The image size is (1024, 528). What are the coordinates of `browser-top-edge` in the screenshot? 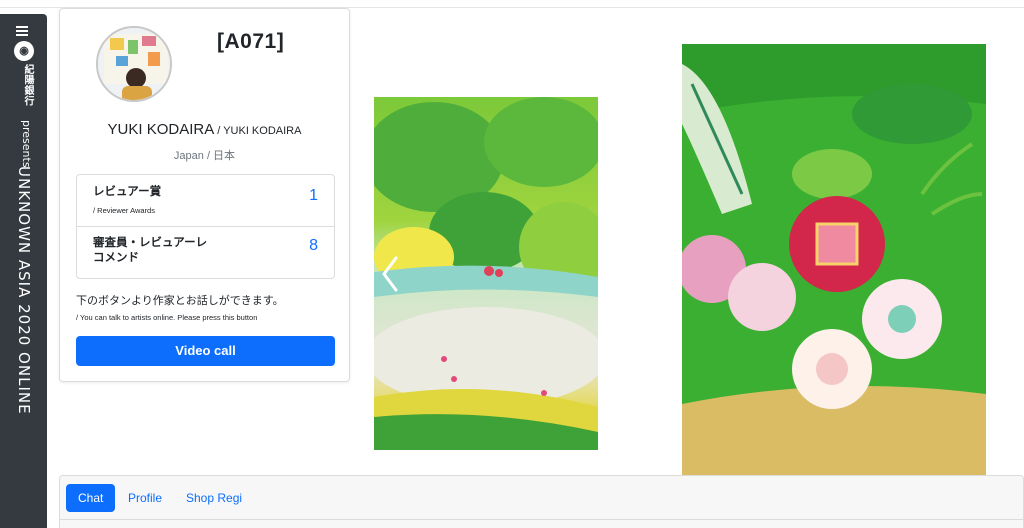 It's located at (512, 4).